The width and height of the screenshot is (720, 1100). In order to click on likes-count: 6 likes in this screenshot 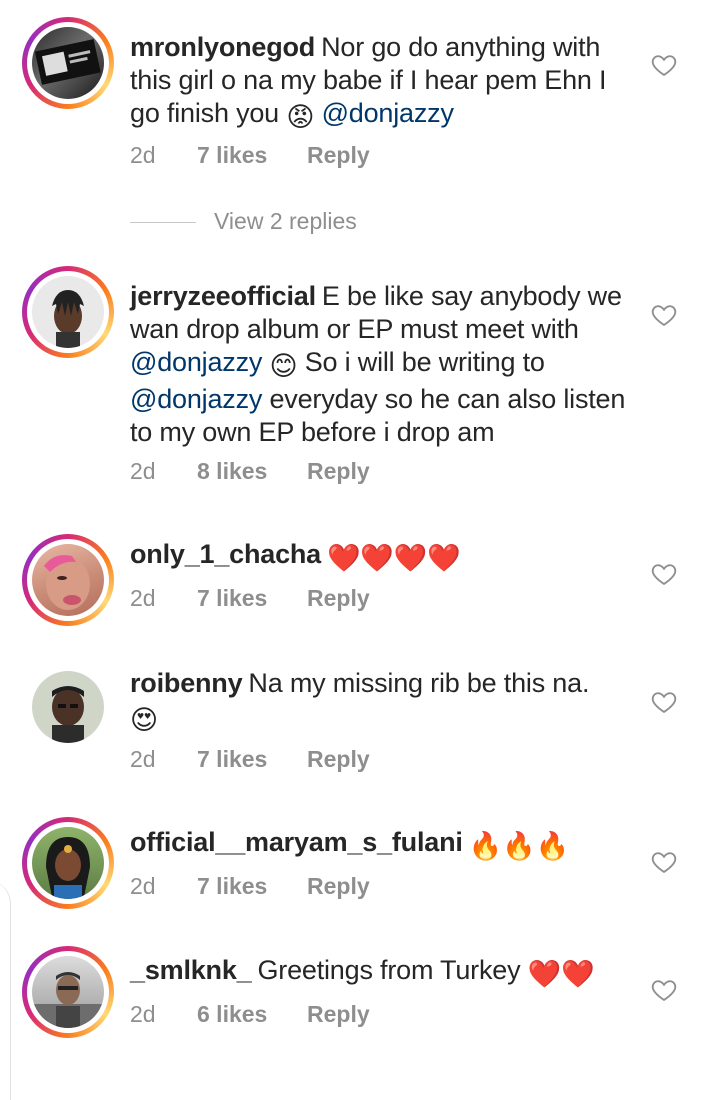, I will do `click(252, 1014)`.